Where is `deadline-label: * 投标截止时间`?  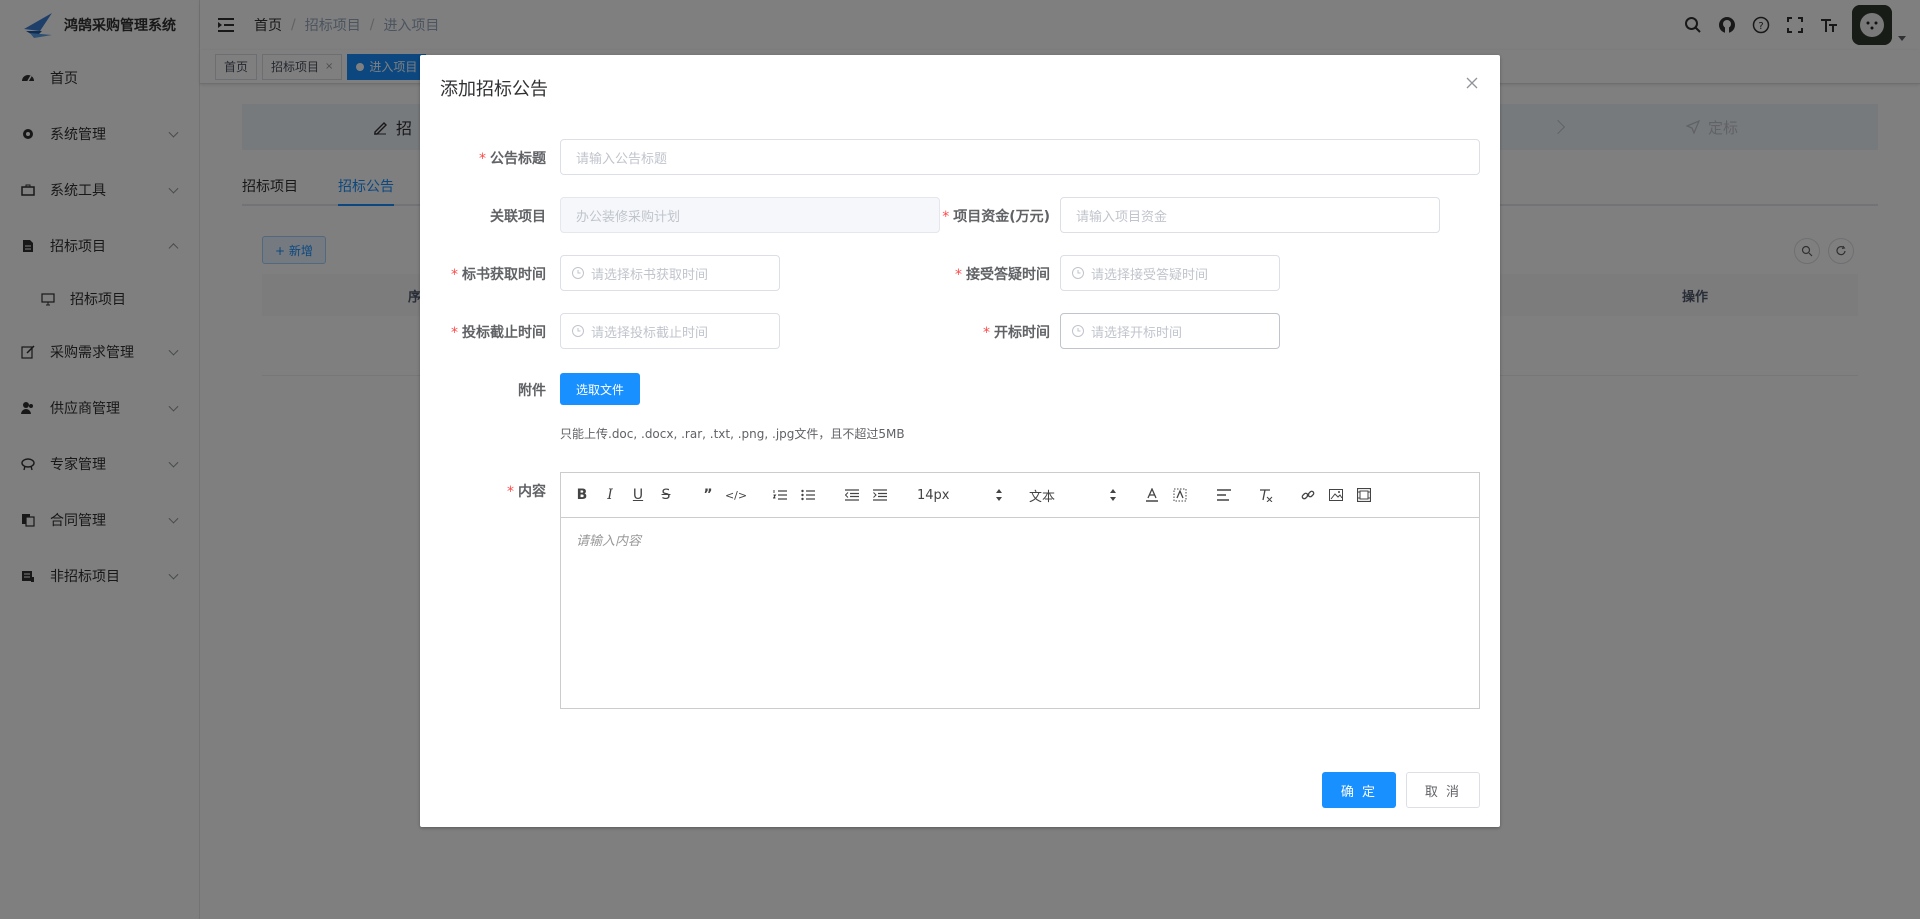 deadline-label: * 投标截止时间 is located at coordinates (498, 333).